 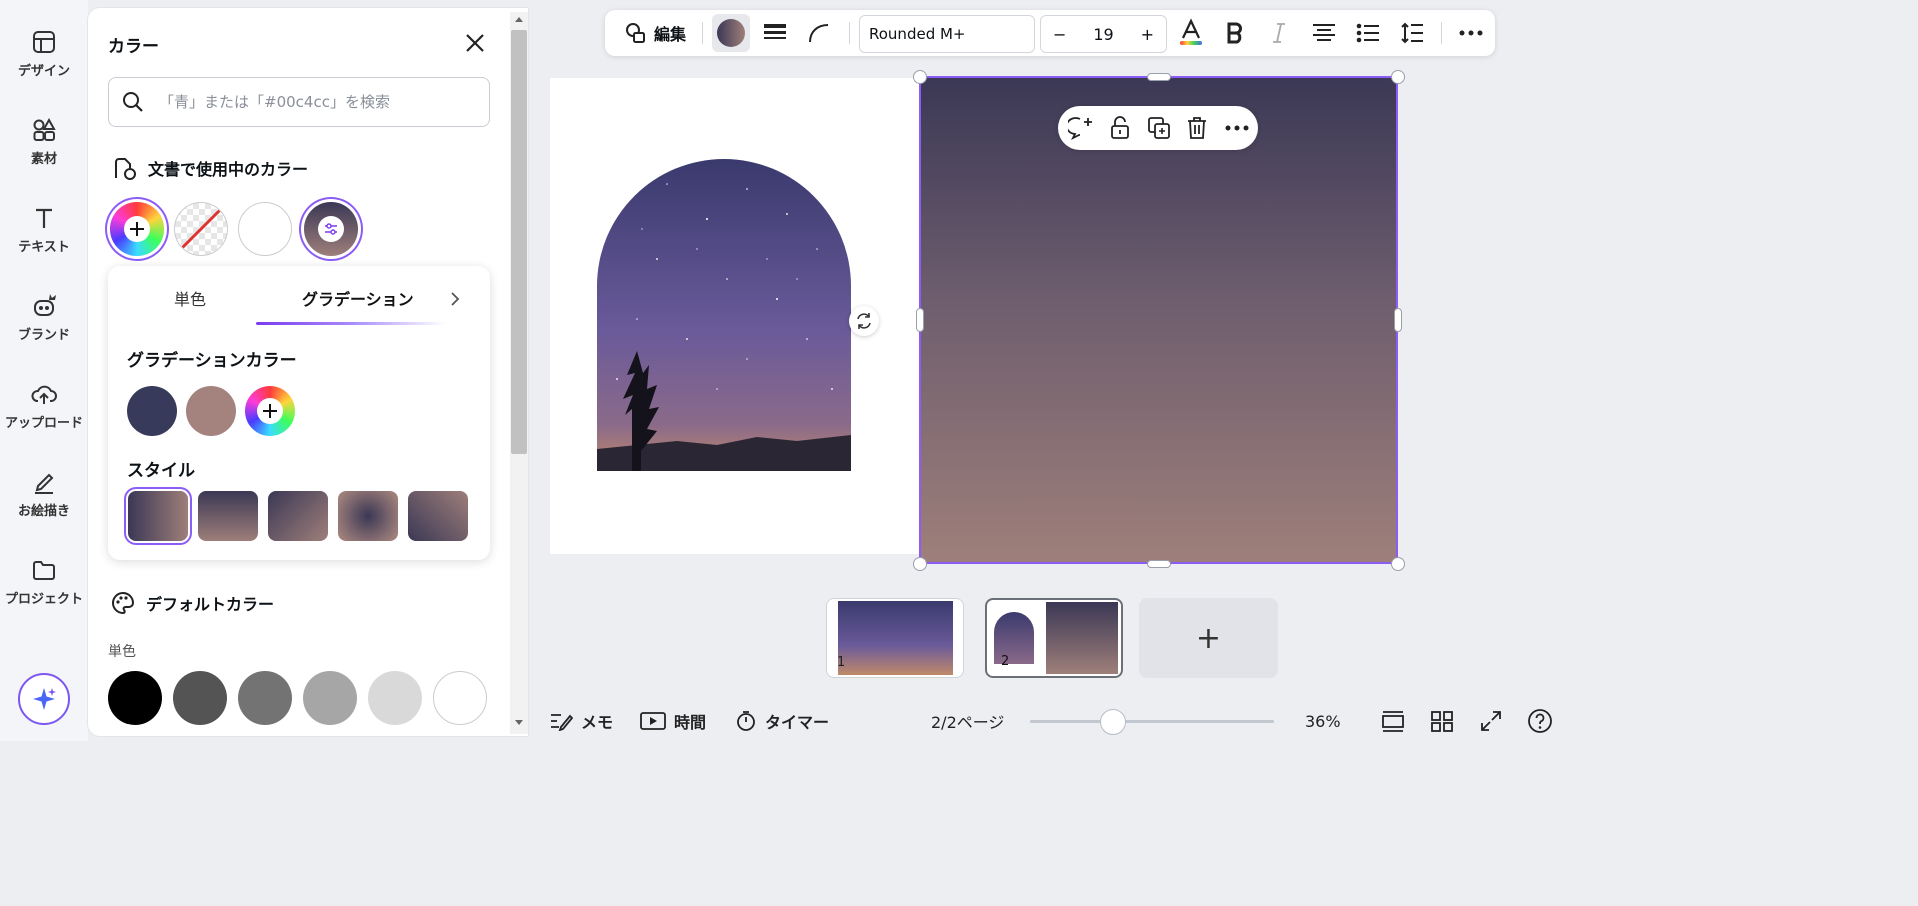 What do you see at coordinates (947, 34) in the screenshot?
I see `font-selector: Rounded M+` at bounding box center [947, 34].